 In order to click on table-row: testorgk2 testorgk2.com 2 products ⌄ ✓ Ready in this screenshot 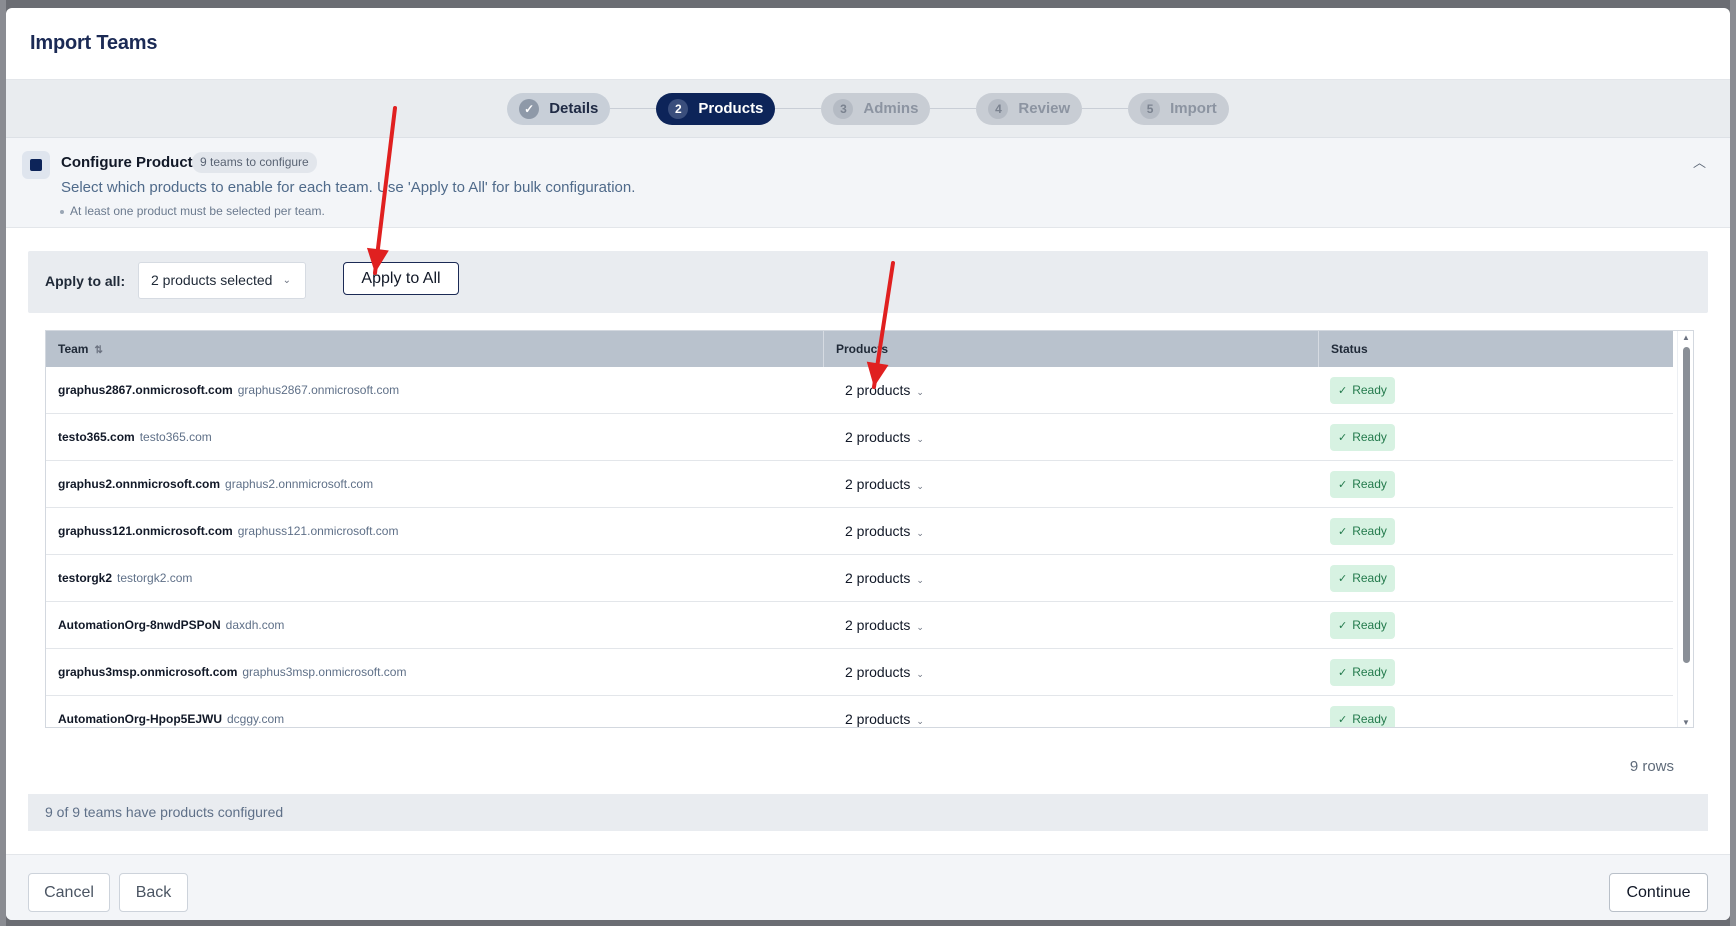, I will do `click(859, 578)`.